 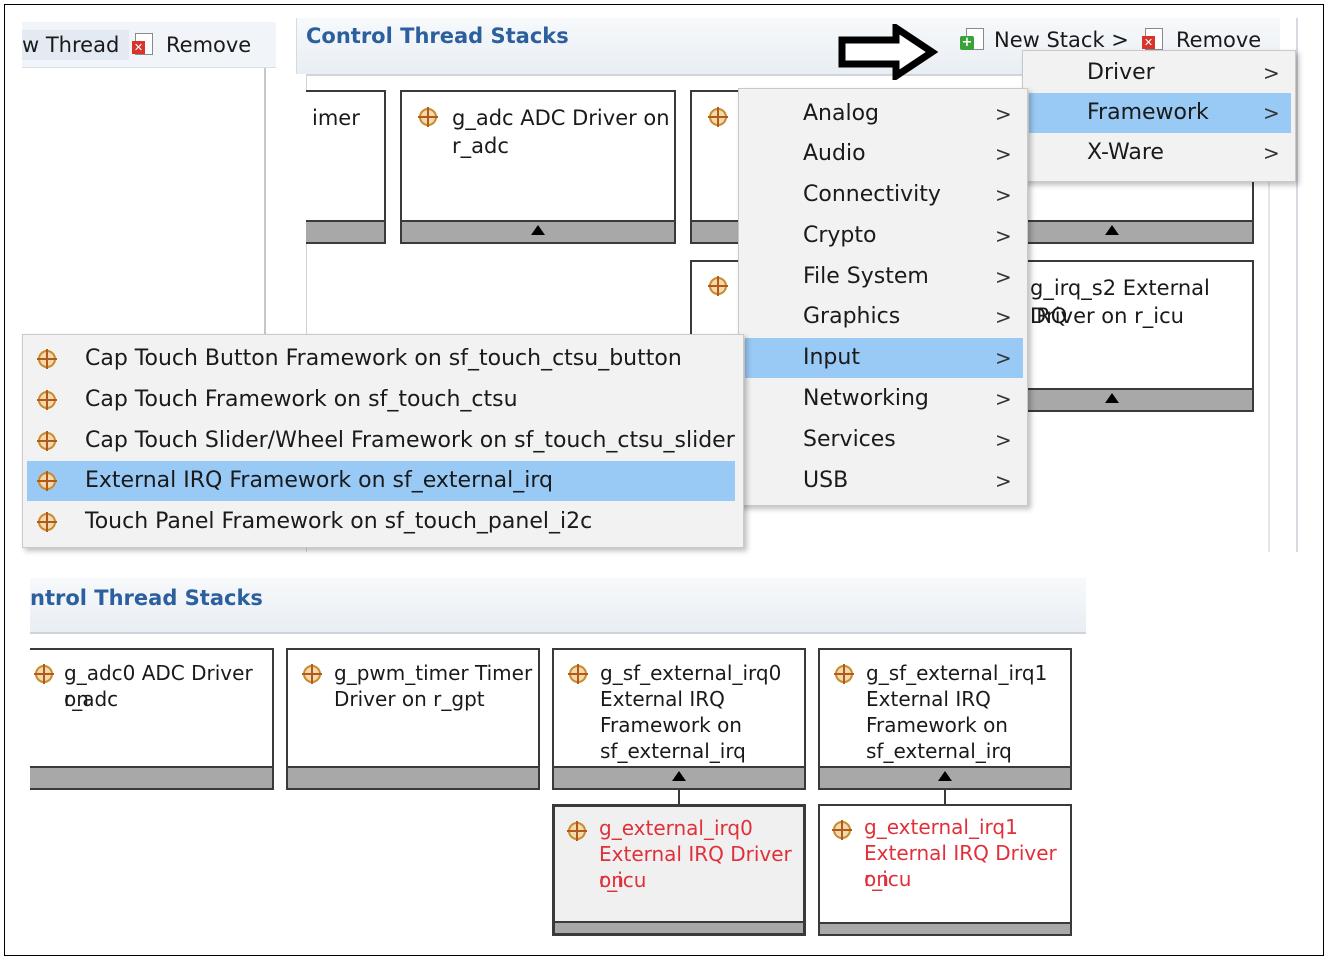 What do you see at coordinates (433, 673) in the screenshot?
I see `stack-box-label: g_pwm_timer Timer` at bounding box center [433, 673].